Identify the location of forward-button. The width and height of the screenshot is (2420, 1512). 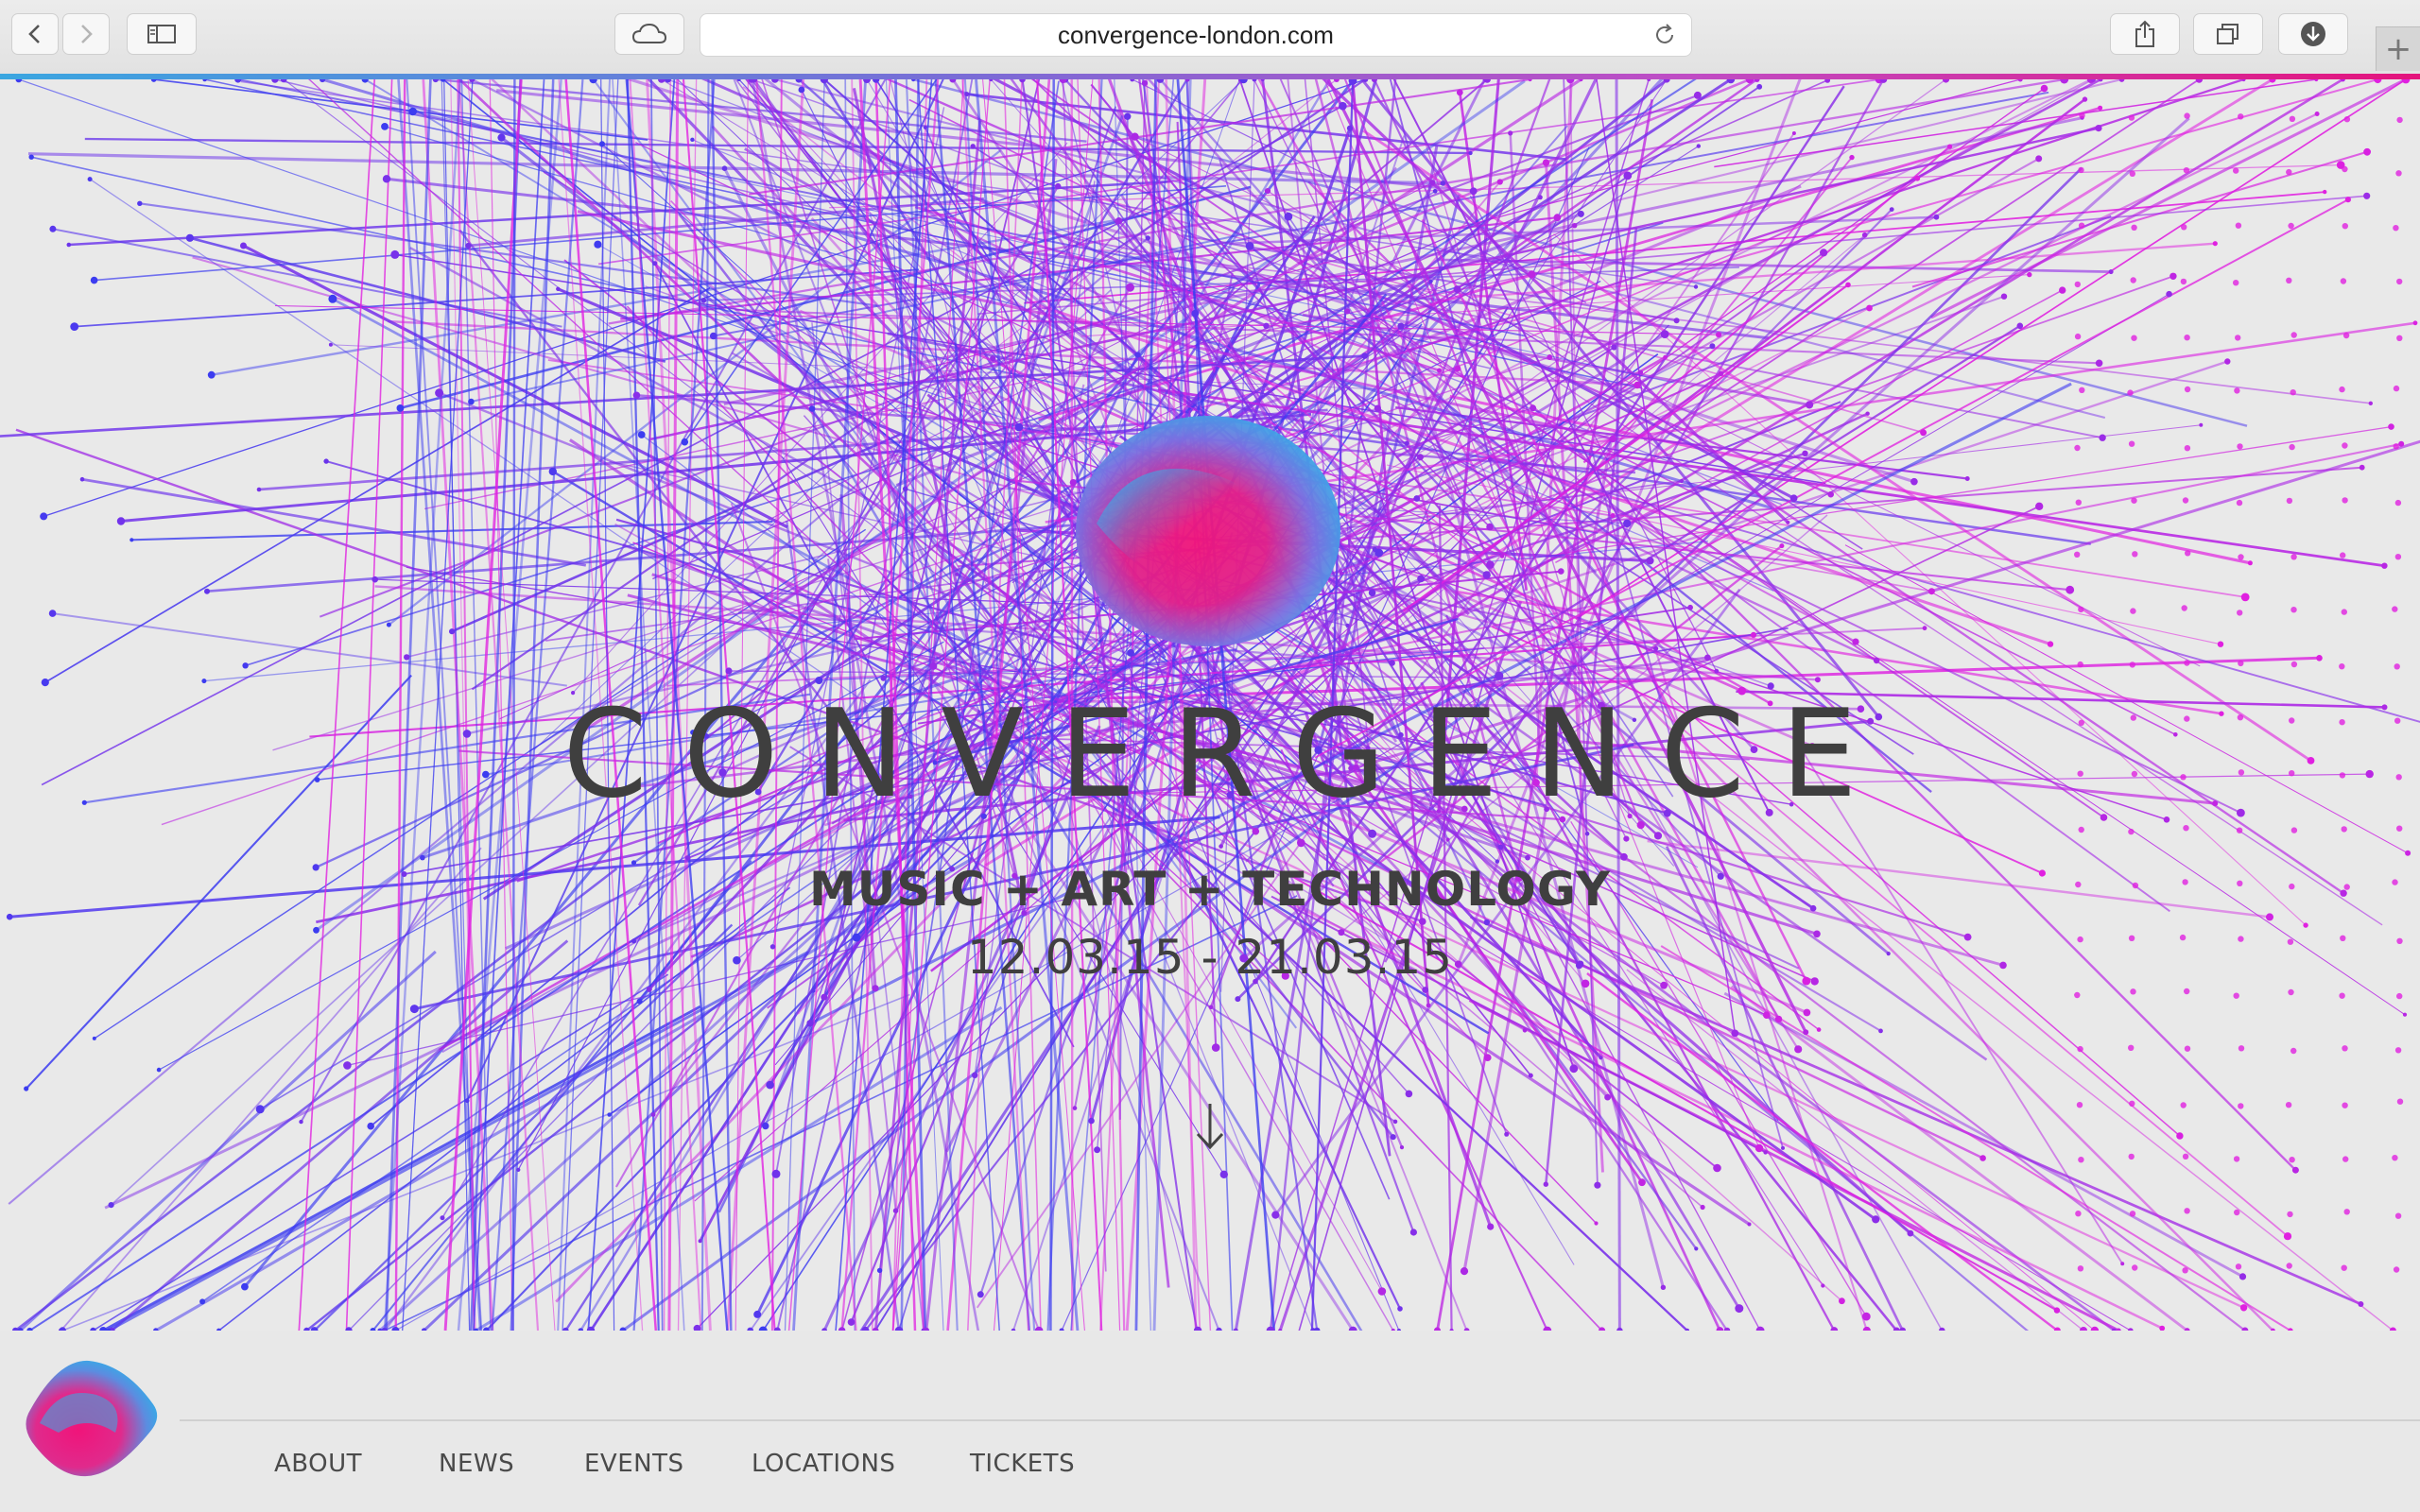
(86, 34).